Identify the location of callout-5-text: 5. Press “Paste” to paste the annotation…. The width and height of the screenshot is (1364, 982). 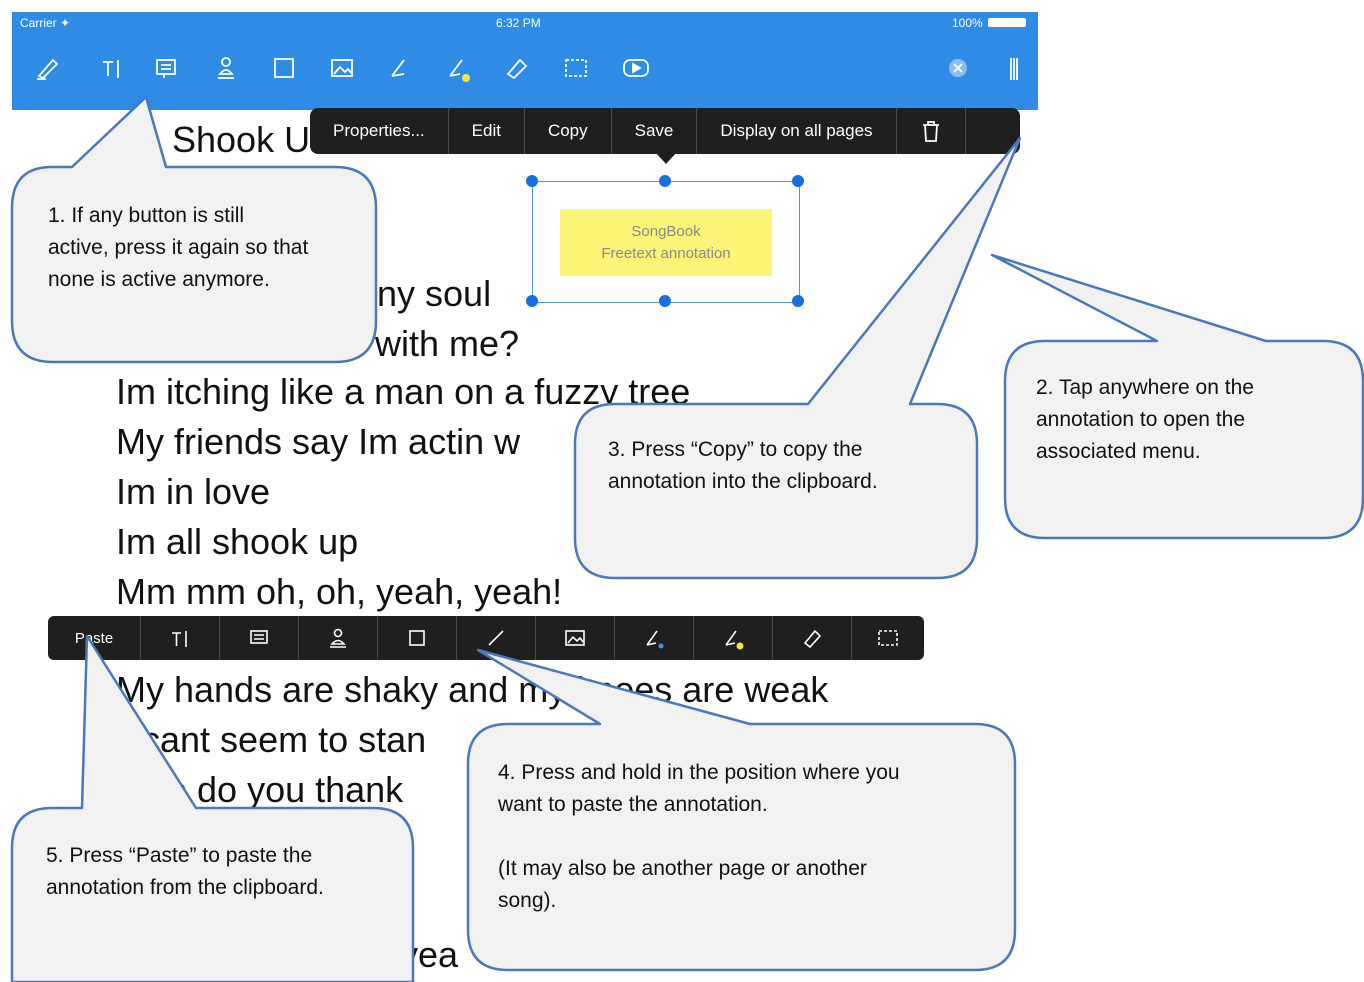
(185, 871).